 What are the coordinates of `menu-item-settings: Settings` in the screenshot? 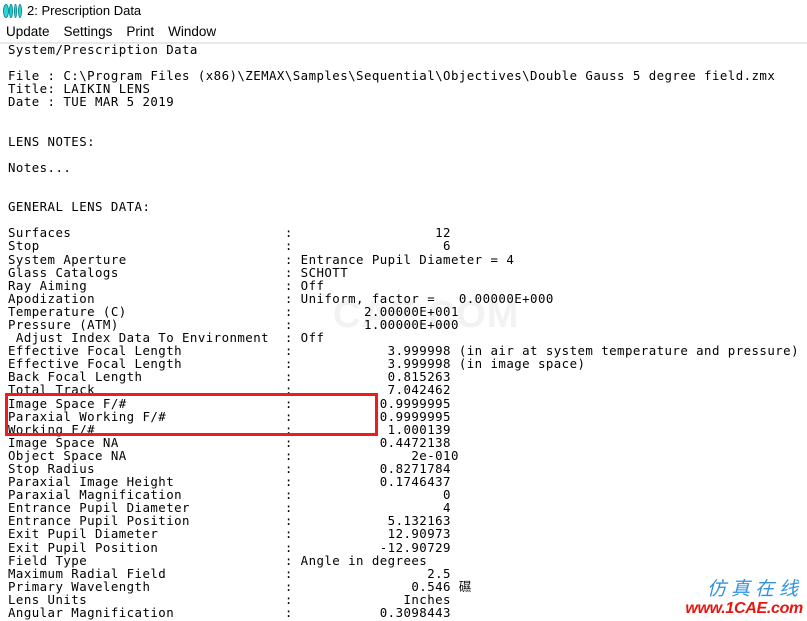 It's located at (88, 31).